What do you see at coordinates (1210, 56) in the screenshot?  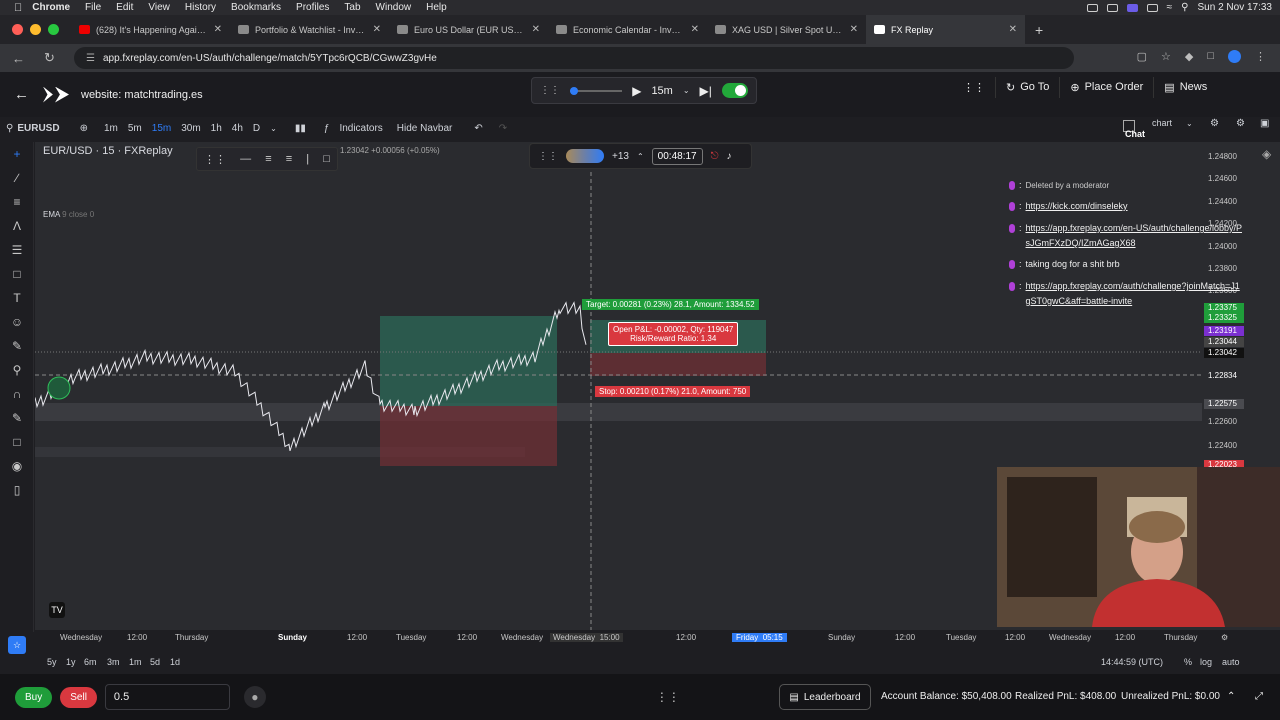 I see `puzzle-icon: □` at bounding box center [1210, 56].